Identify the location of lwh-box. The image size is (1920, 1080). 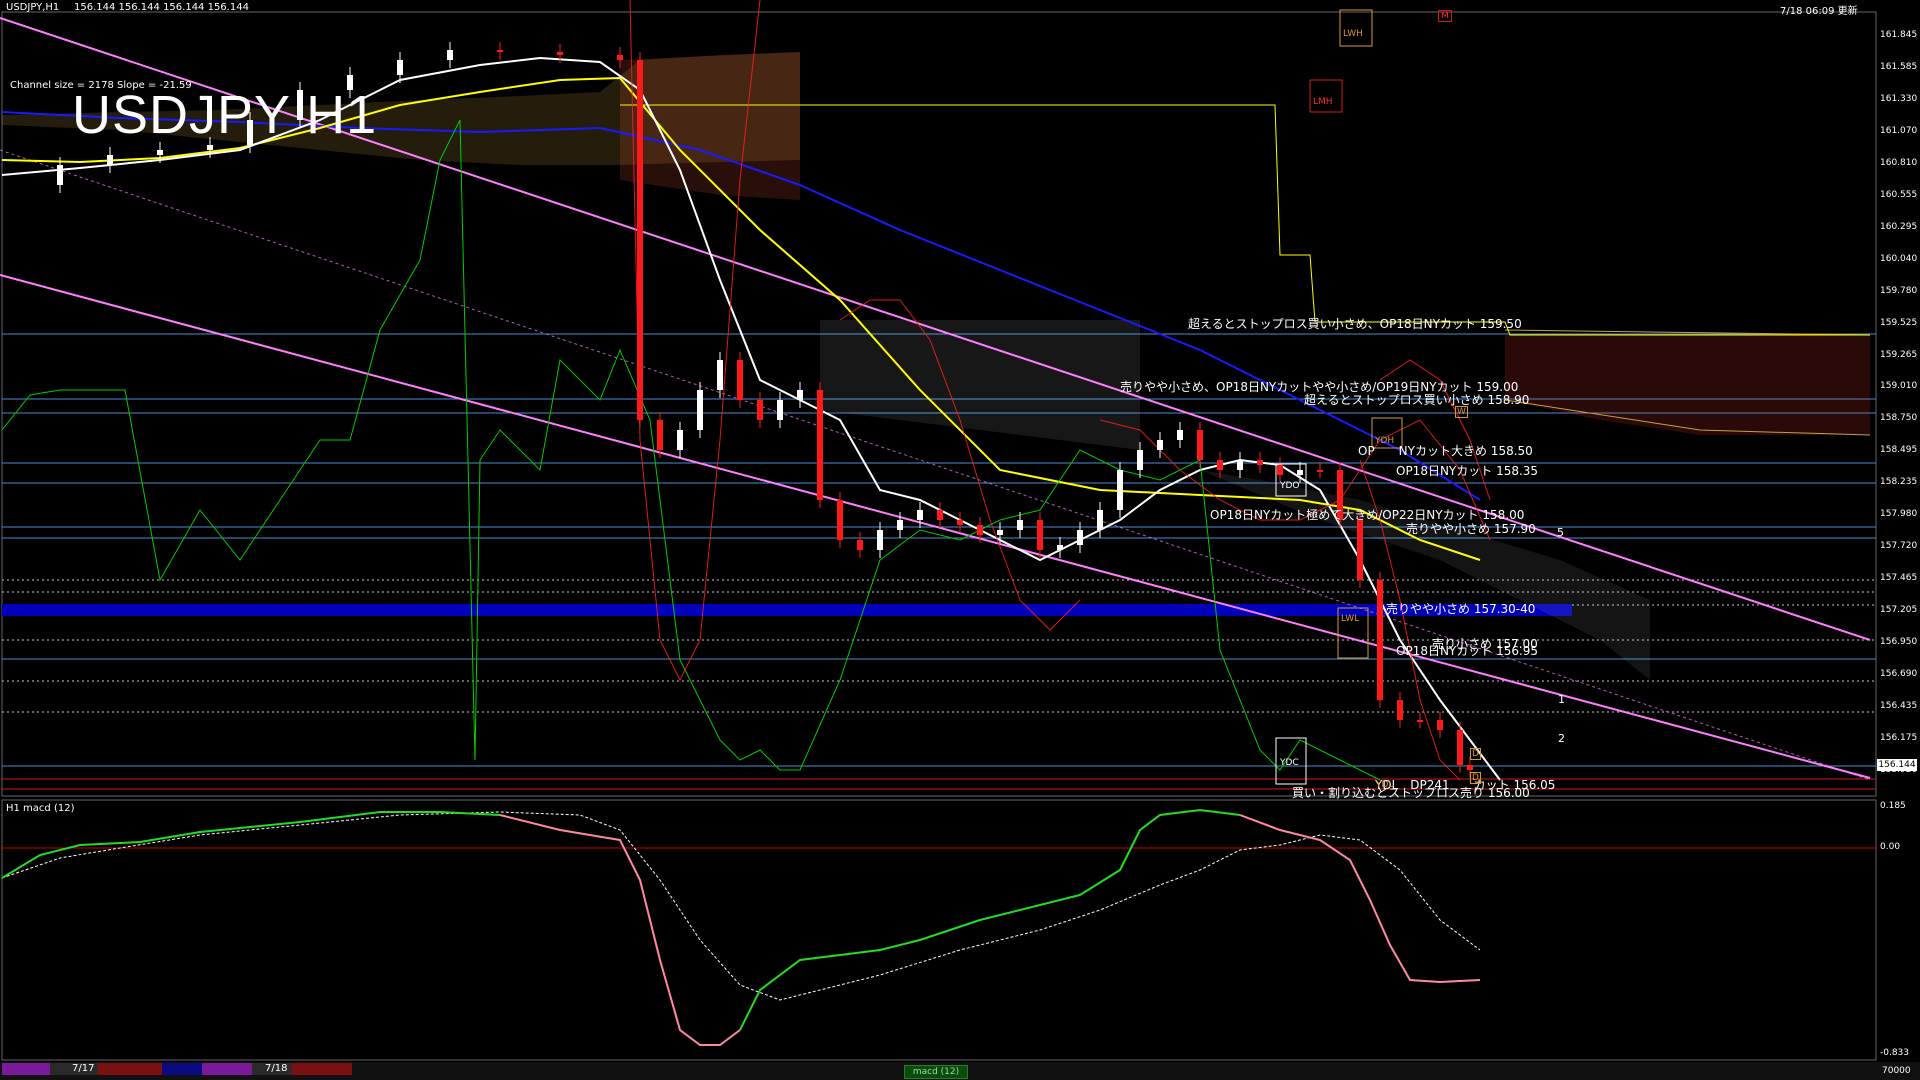
(1356, 28).